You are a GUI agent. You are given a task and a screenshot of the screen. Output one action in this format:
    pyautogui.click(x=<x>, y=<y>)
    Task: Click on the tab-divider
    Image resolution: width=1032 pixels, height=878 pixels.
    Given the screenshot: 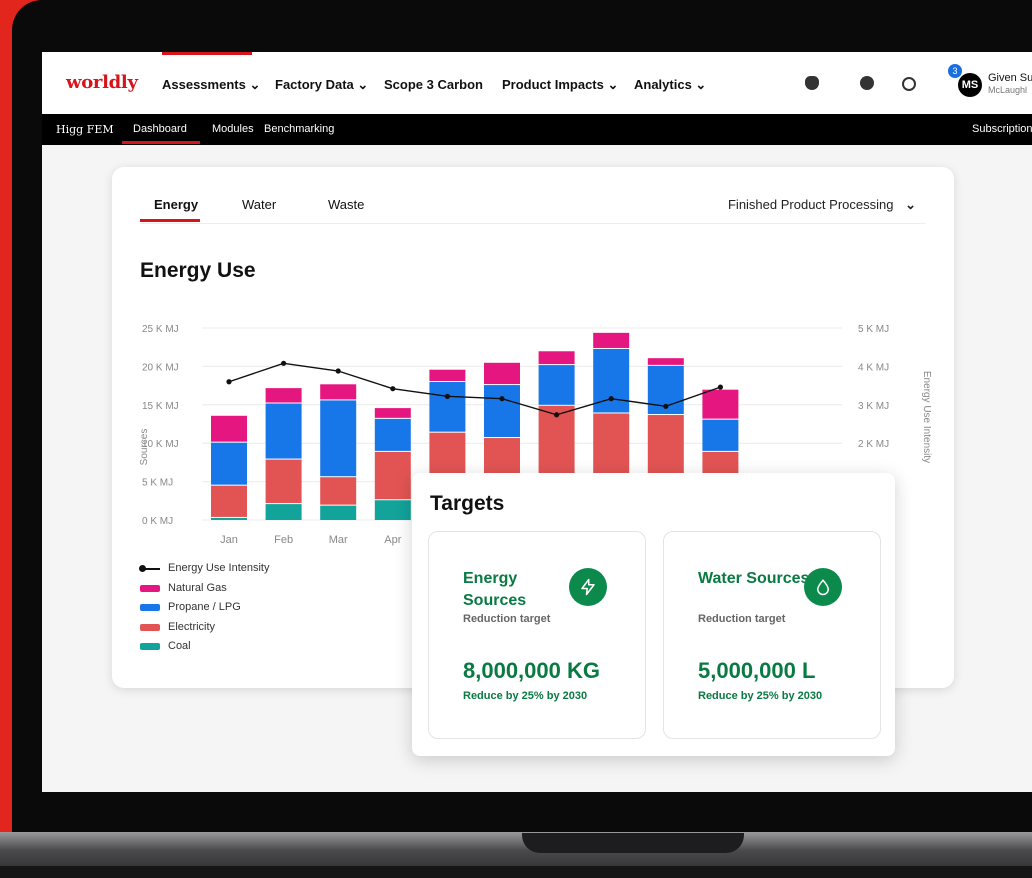 What is the action you would take?
    pyautogui.click(x=533, y=223)
    